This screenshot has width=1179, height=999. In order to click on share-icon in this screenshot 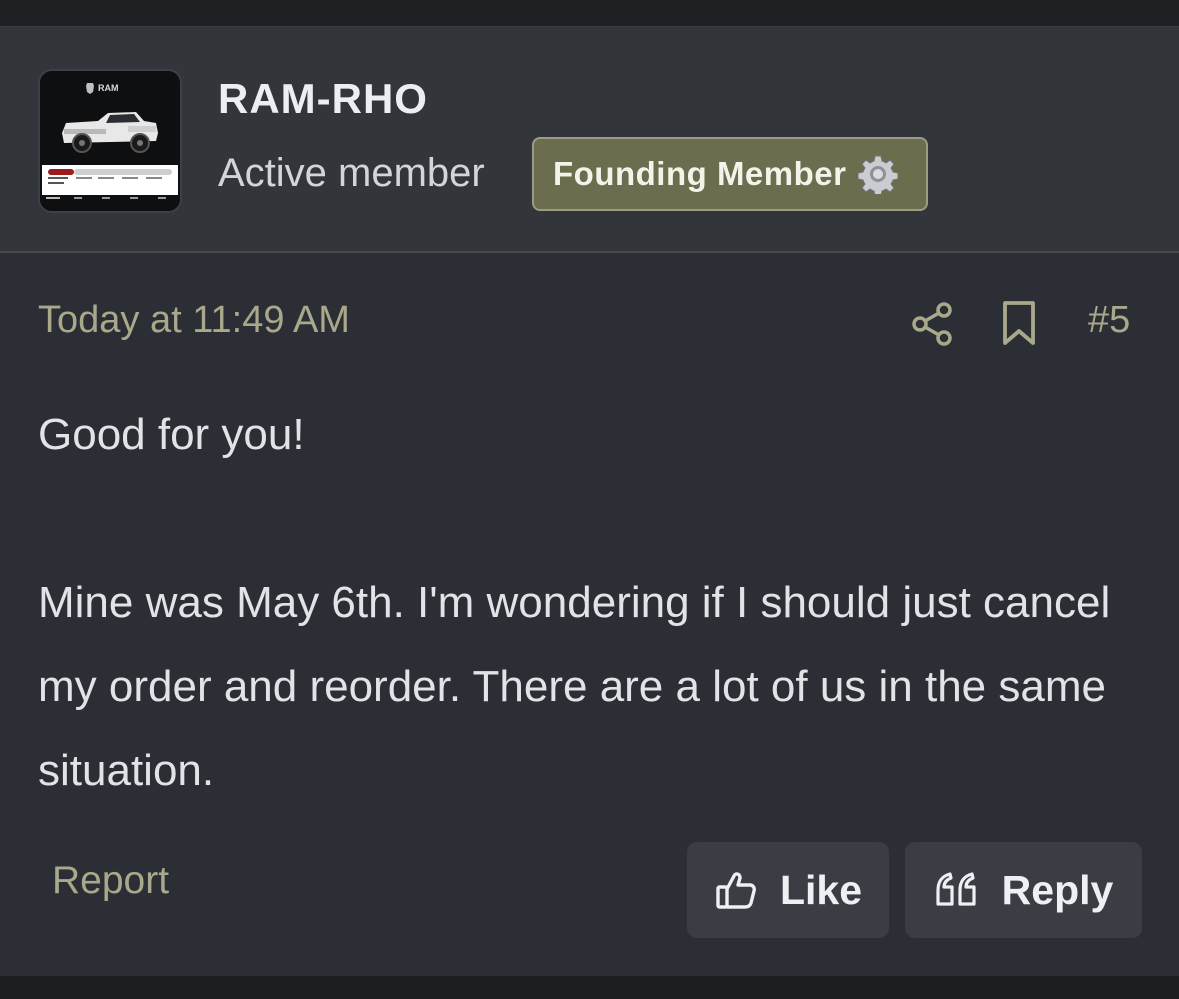, I will do `click(933, 324)`.